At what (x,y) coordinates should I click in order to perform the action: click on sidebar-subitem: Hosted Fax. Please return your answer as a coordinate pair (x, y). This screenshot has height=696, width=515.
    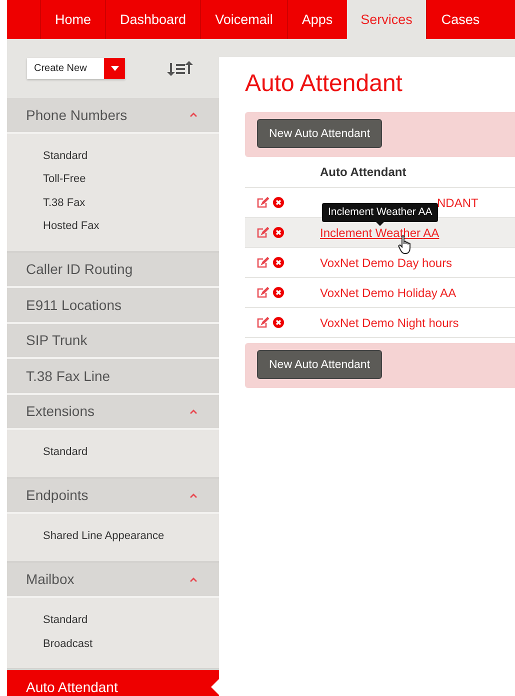
    Looking at the image, I should click on (131, 226).